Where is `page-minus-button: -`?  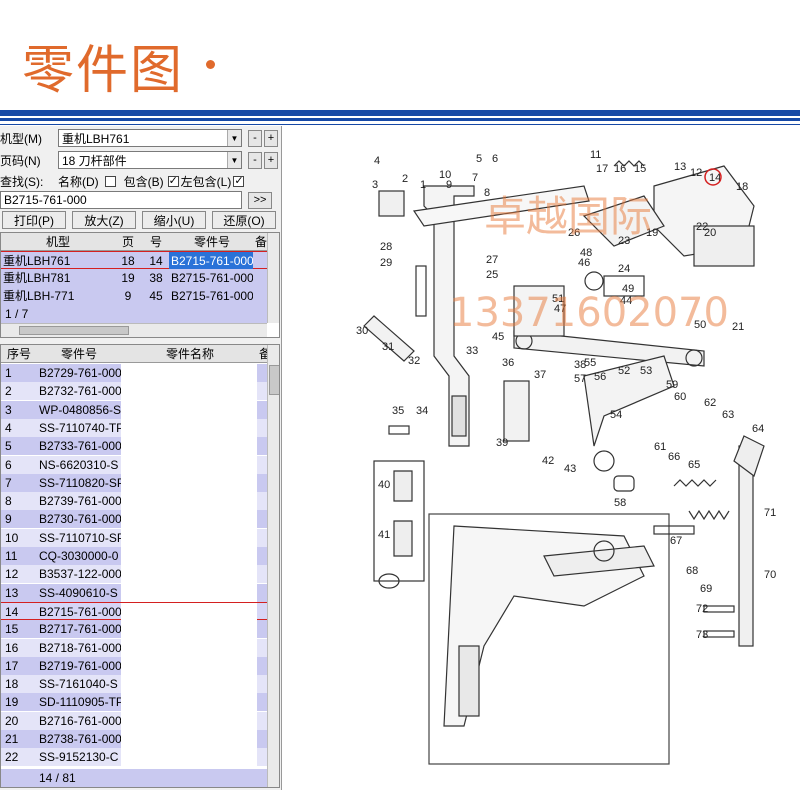 page-minus-button: - is located at coordinates (255, 160).